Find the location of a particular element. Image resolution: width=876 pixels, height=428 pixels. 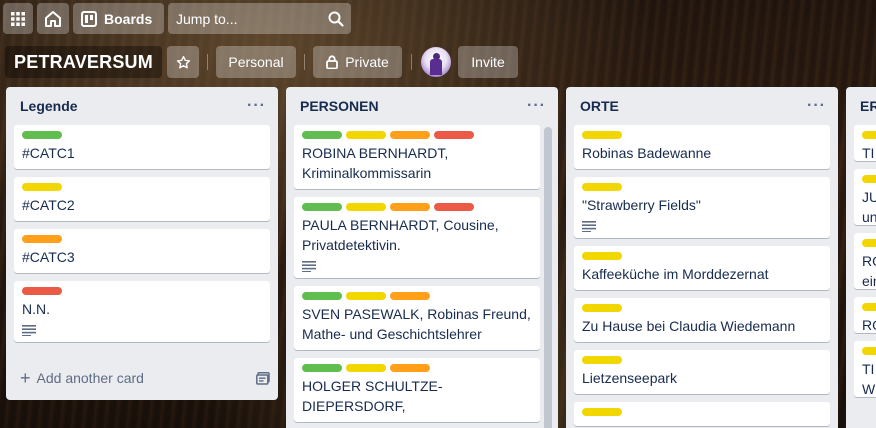

card-title: TI is located at coordinates (868, 153).